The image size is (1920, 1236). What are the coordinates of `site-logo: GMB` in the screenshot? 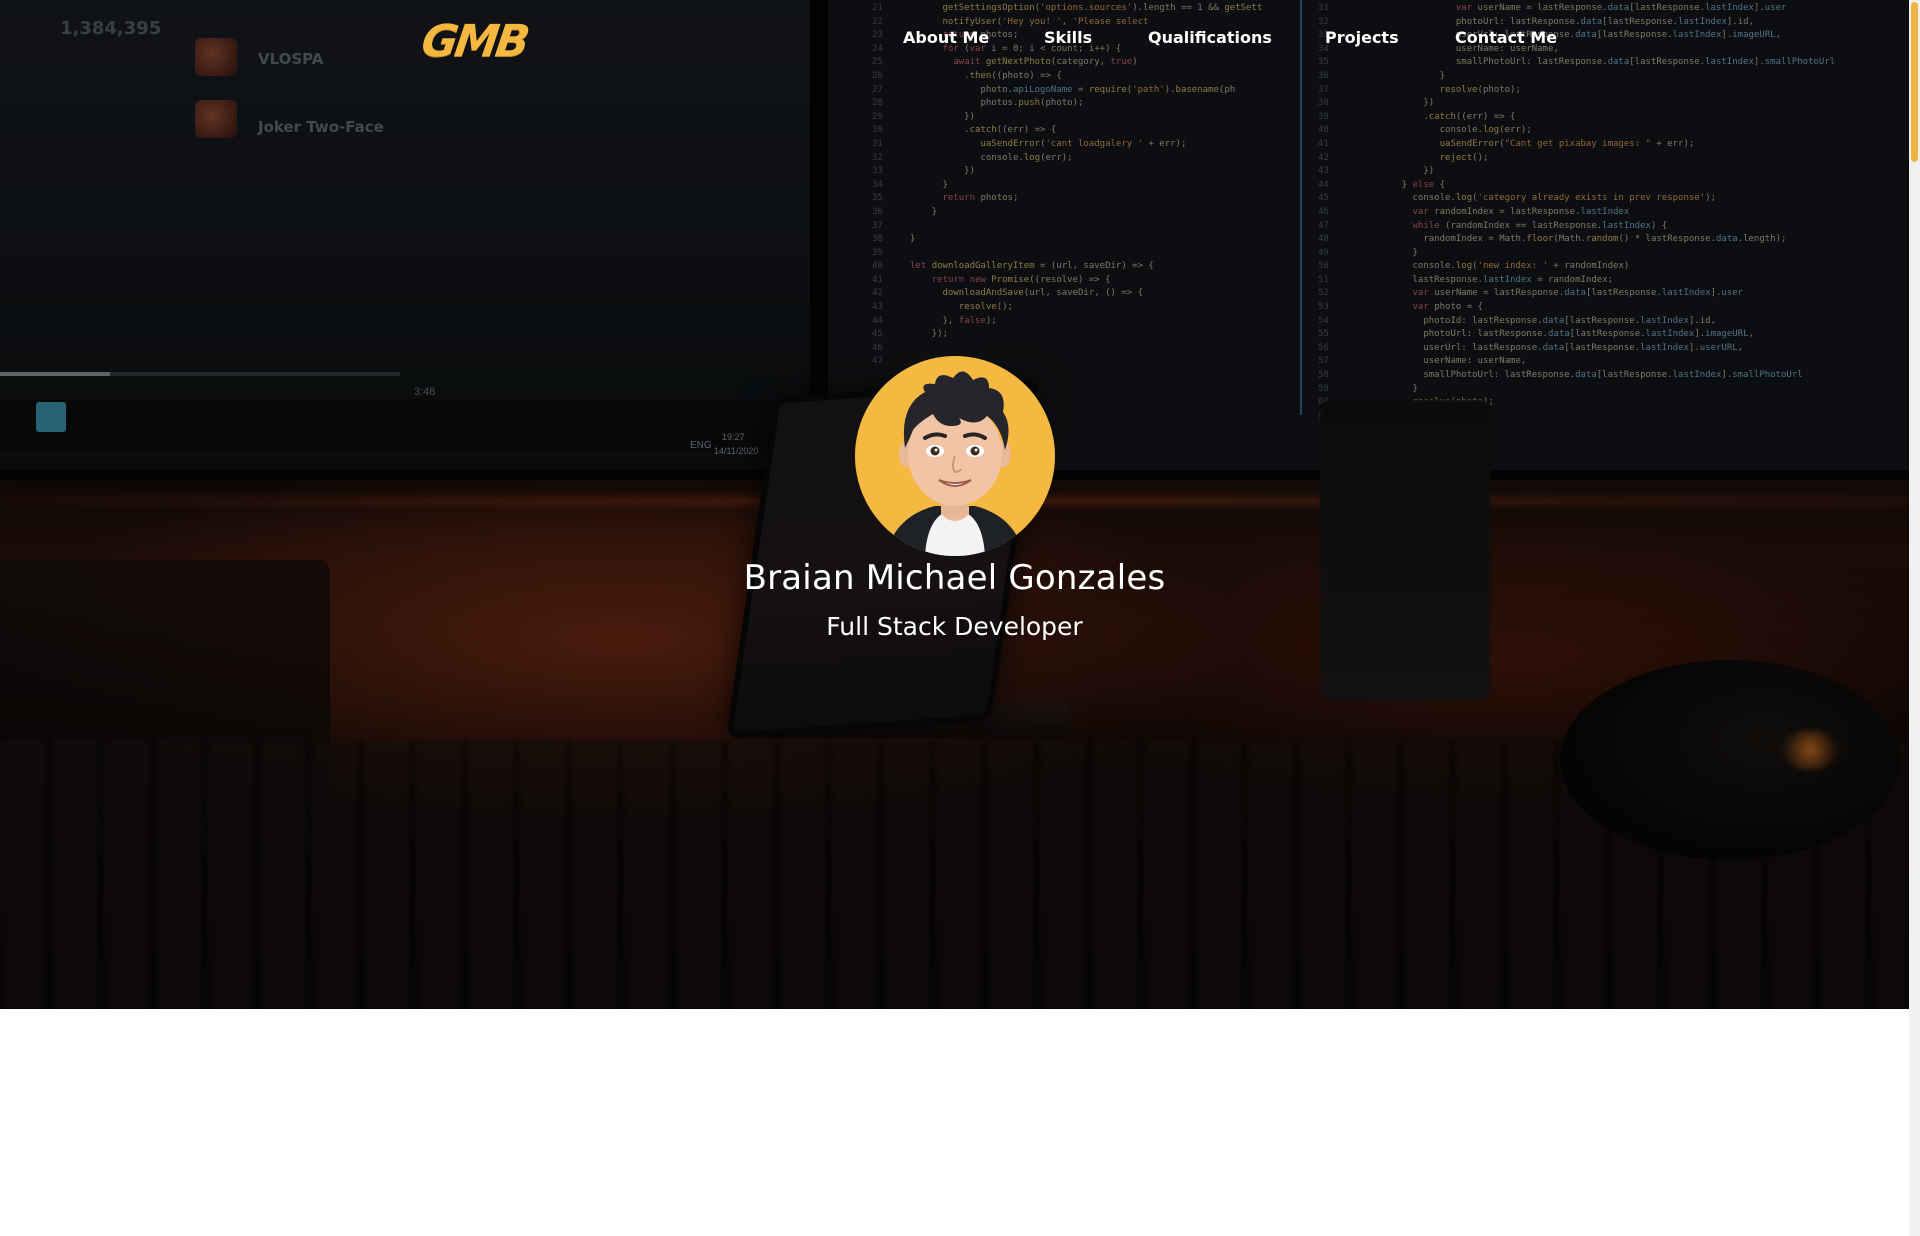 It's located at (474, 41).